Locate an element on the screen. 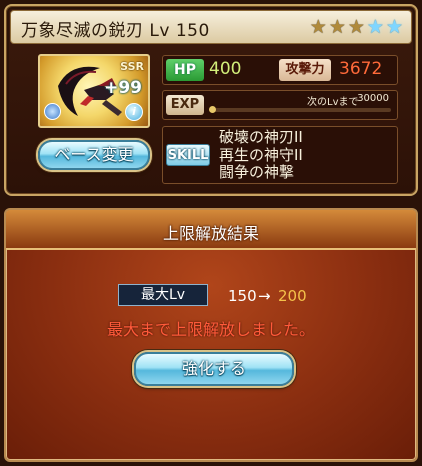 The image size is (422, 466). level-before: 150 is located at coordinates (242, 296).